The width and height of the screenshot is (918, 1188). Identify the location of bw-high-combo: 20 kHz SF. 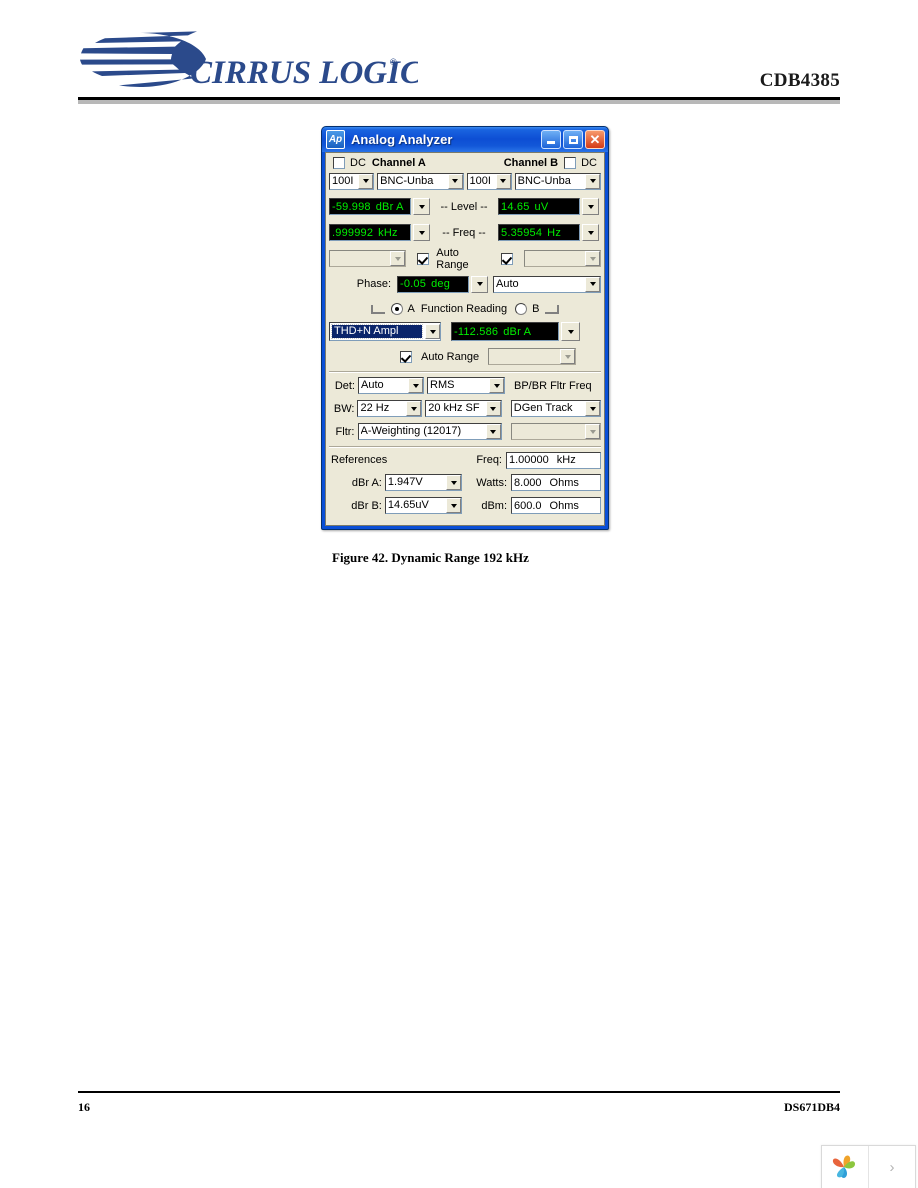
(463, 408).